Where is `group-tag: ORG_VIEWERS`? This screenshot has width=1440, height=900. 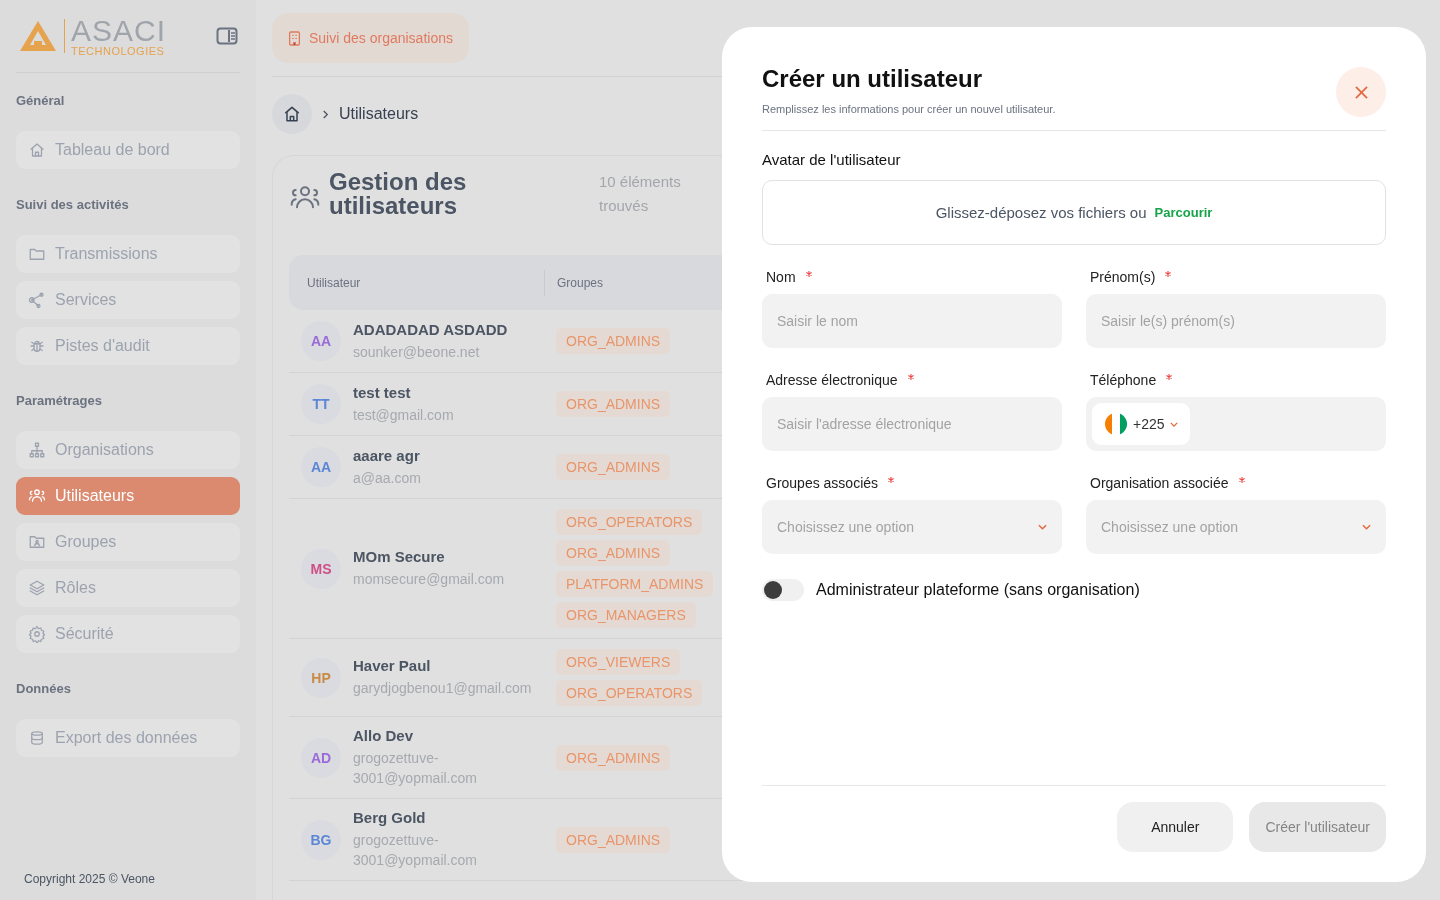
group-tag: ORG_VIEWERS is located at coordinates (618, 662).